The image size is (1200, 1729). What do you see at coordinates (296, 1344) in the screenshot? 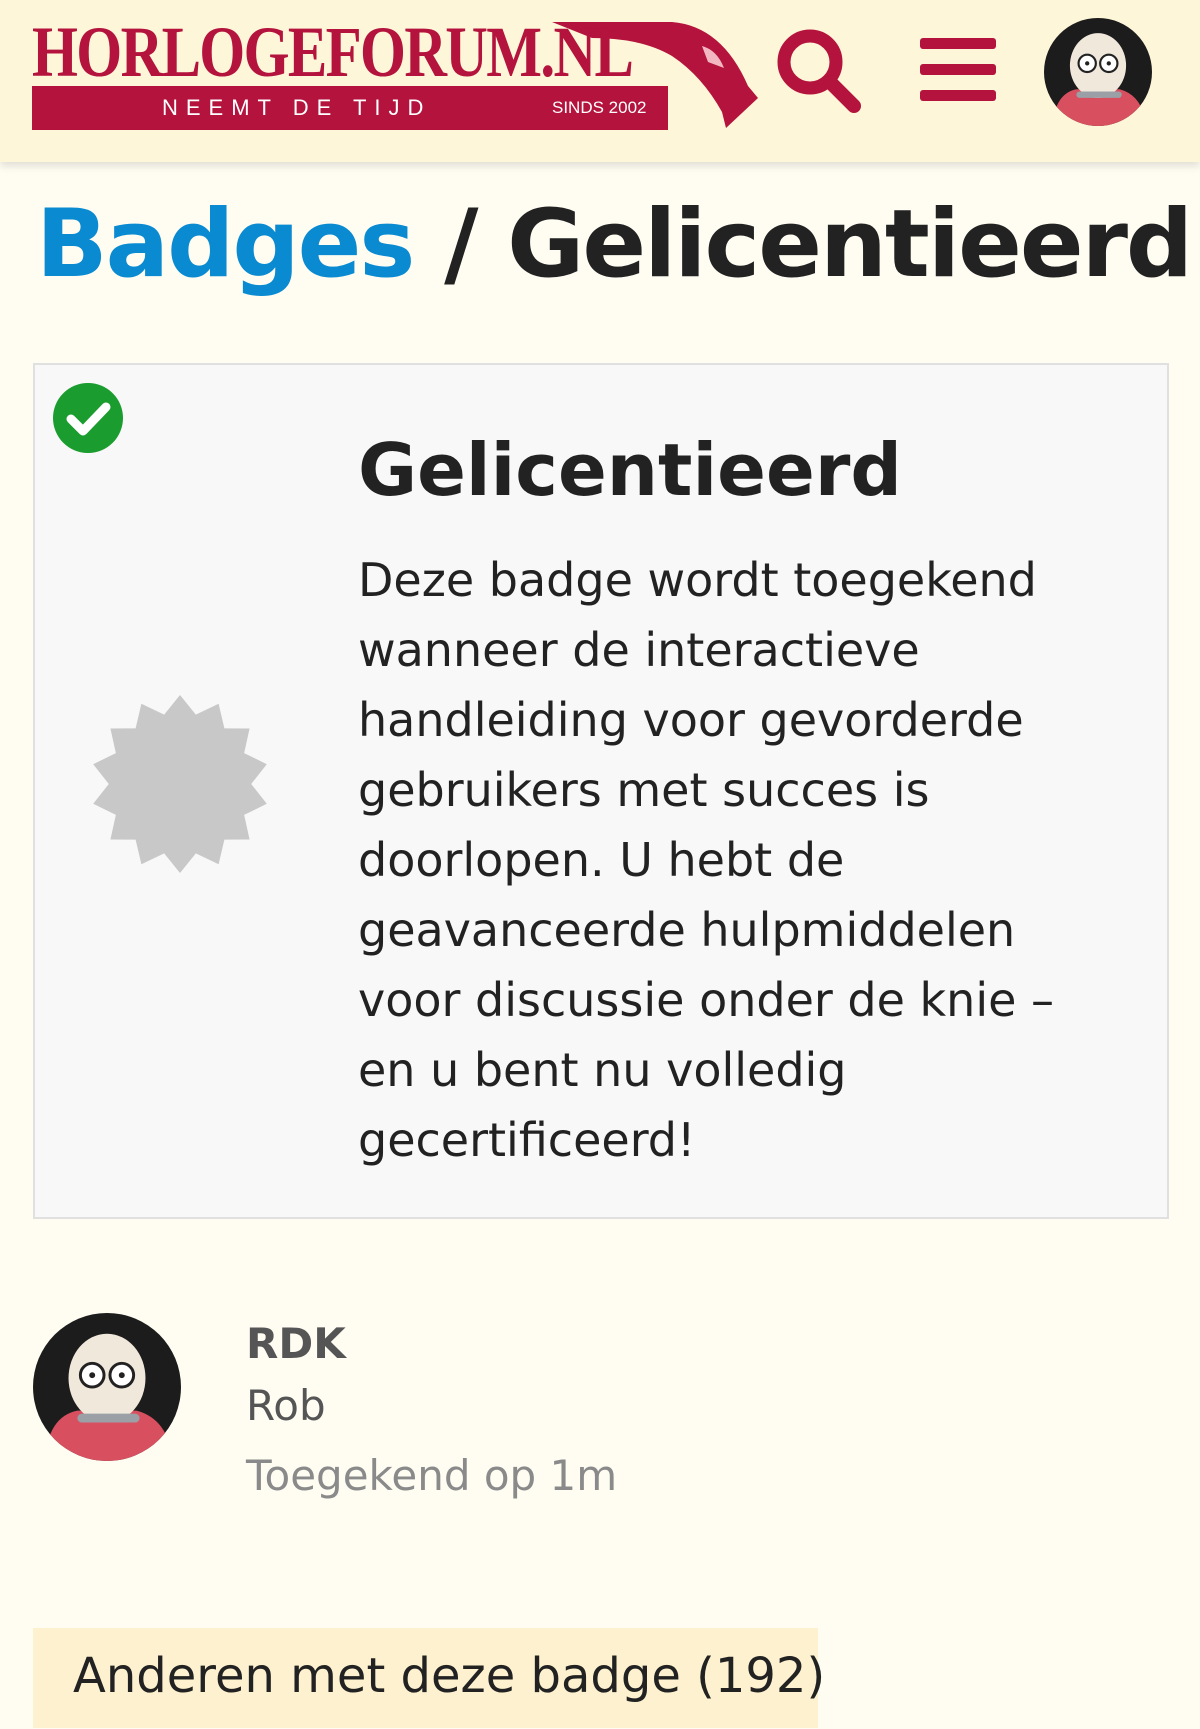
I see `user-username-link: RDK` at bounding box center [296, 1344].